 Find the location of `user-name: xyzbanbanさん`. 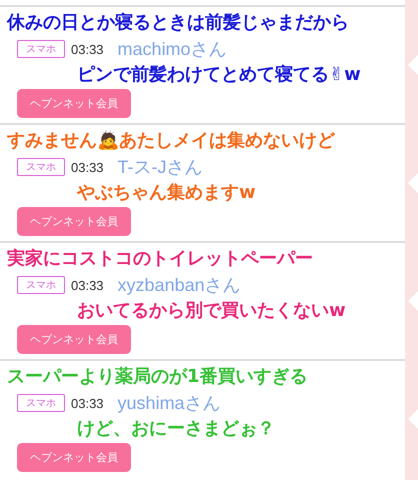

user-name: xyzbanbanさん is located at coordinates (179, 285).